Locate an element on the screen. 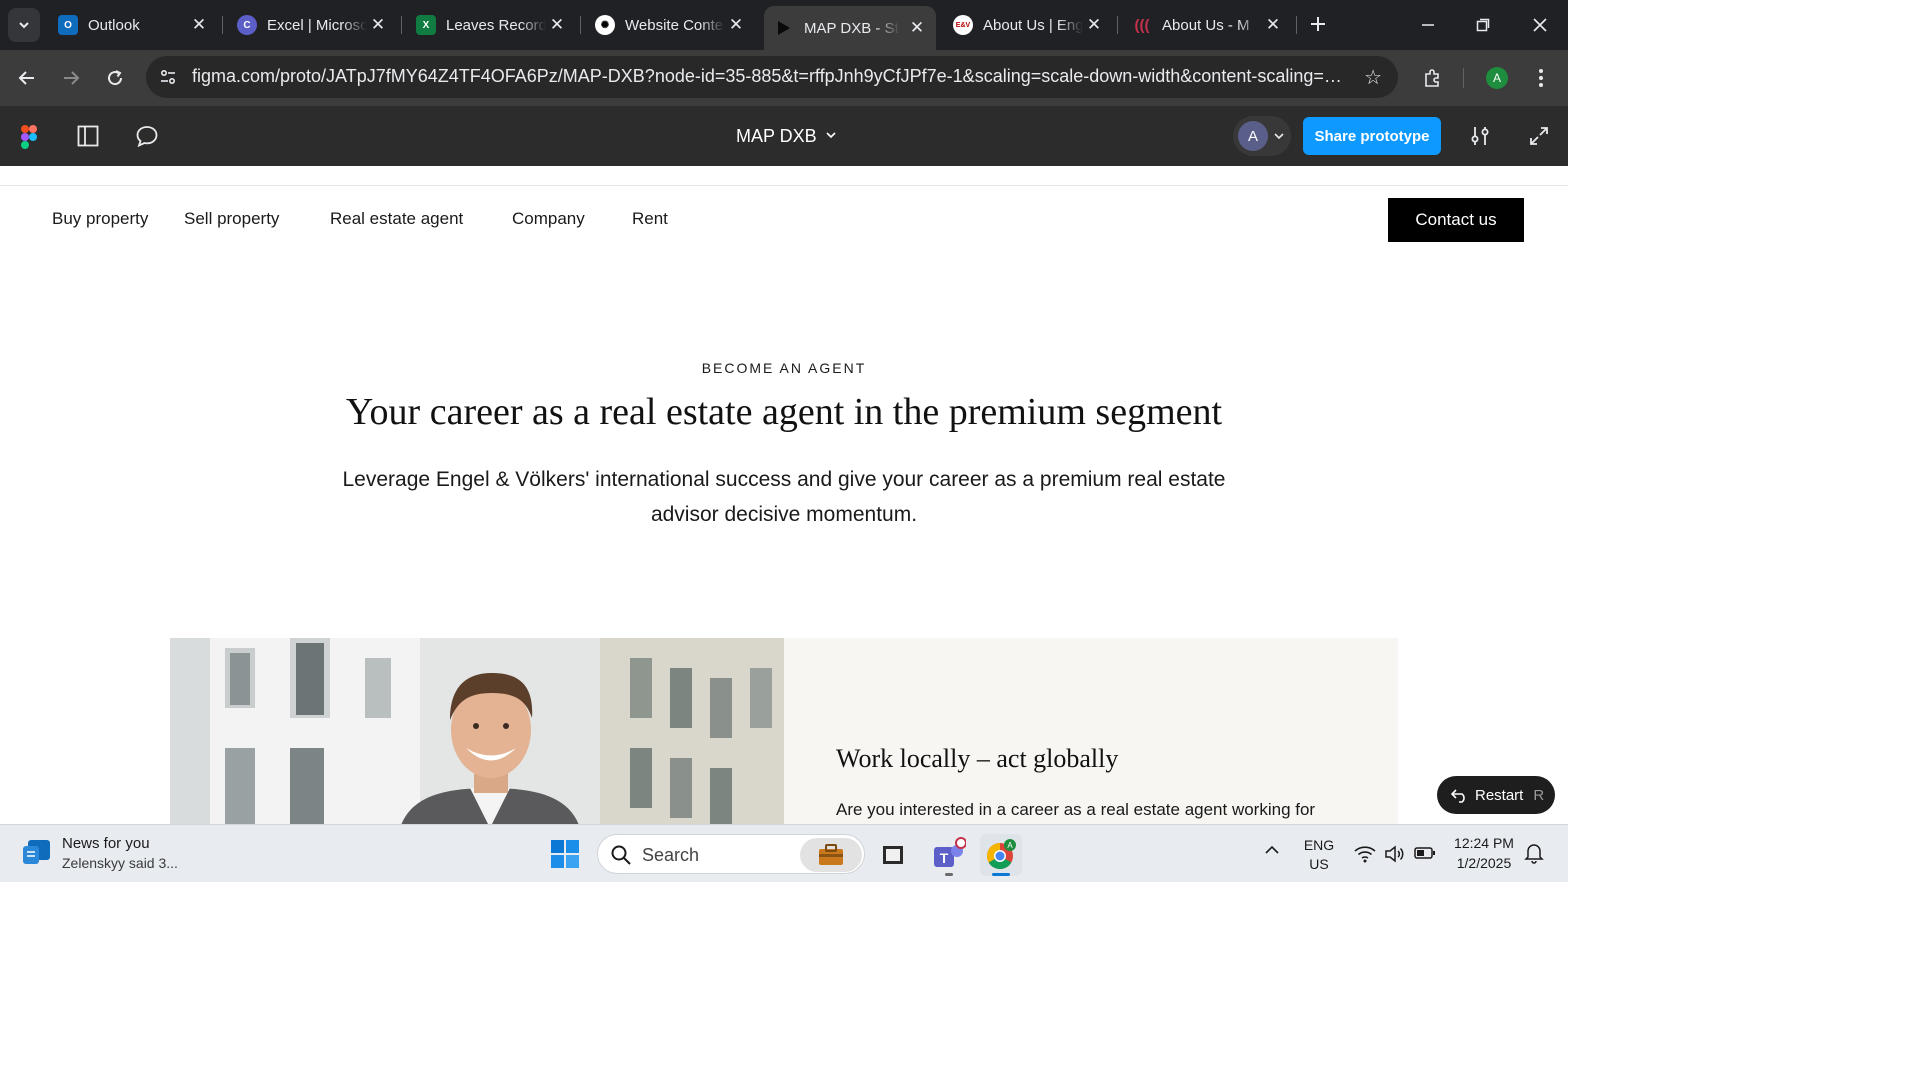  clock-time: 12:24 PM is located at coordinates (1484, 843).